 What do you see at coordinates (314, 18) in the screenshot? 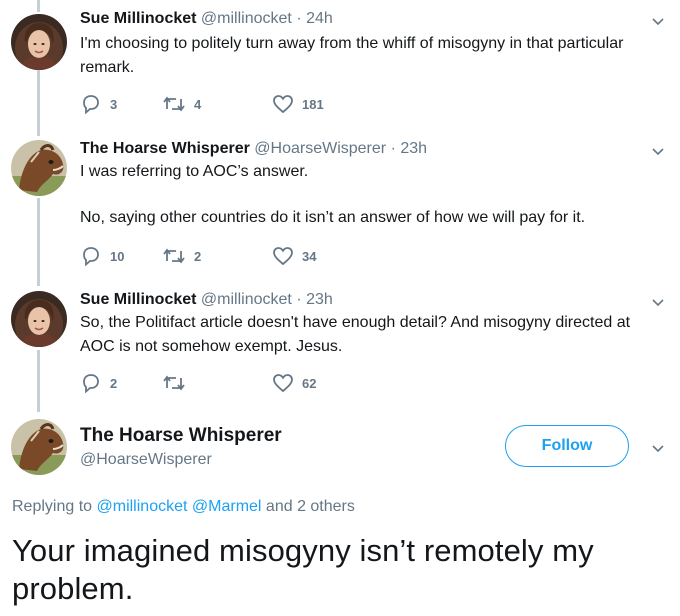
I see `tweet-time: · 24h` at bounding box center [314, 18].